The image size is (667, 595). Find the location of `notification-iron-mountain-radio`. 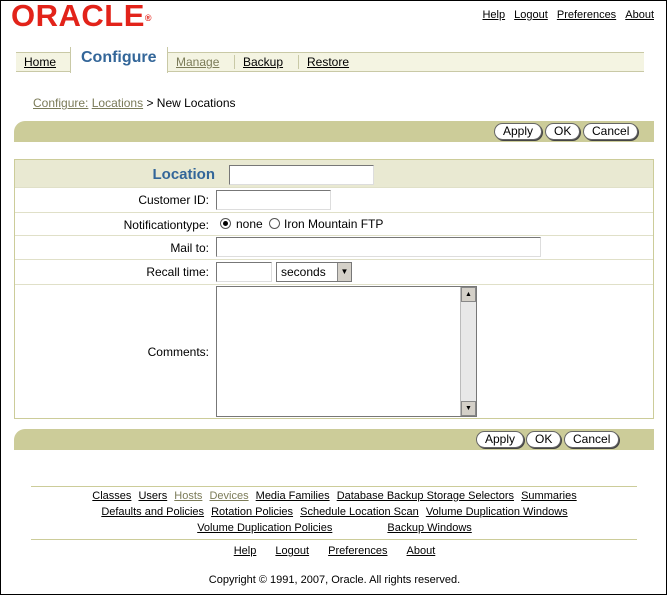

notification-iron-mountain-radio is located at coordinates (274, 223).